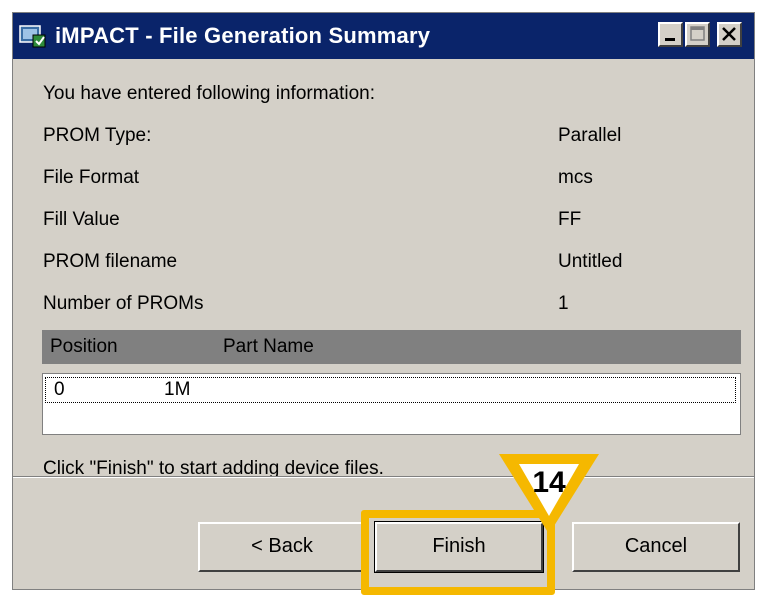  What do you see at coordinates (97, 135) in the screenshot?
I see `prom-type-label: PROM Type:` at bounding box center [97, 135].